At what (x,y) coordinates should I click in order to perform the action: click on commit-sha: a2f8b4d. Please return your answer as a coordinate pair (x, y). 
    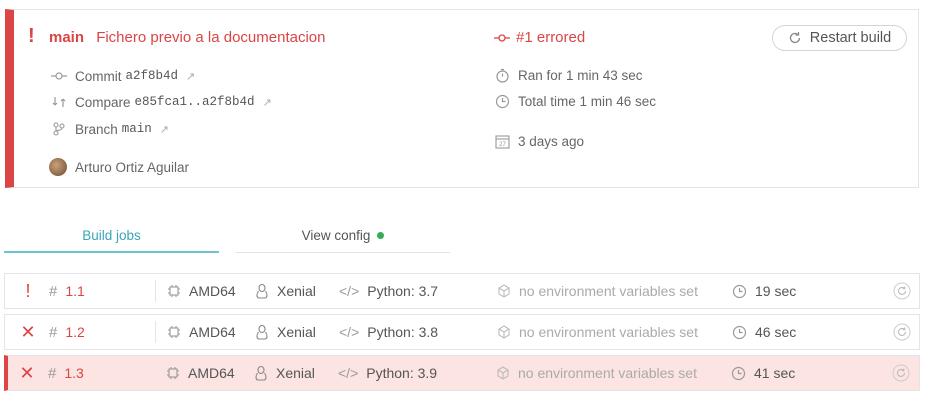
    Looking at the image, I should click on (152, 76).